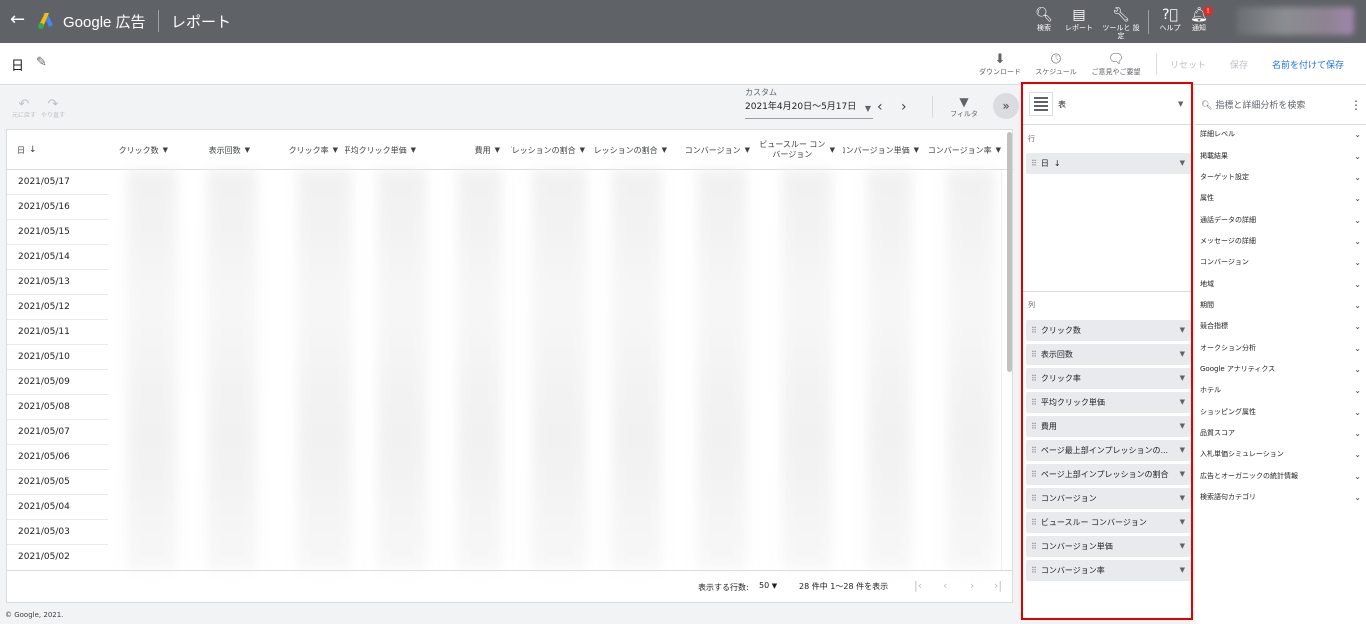  I want to click on dimension-category: 詳細レベル ⌄, so click(1281, 134).